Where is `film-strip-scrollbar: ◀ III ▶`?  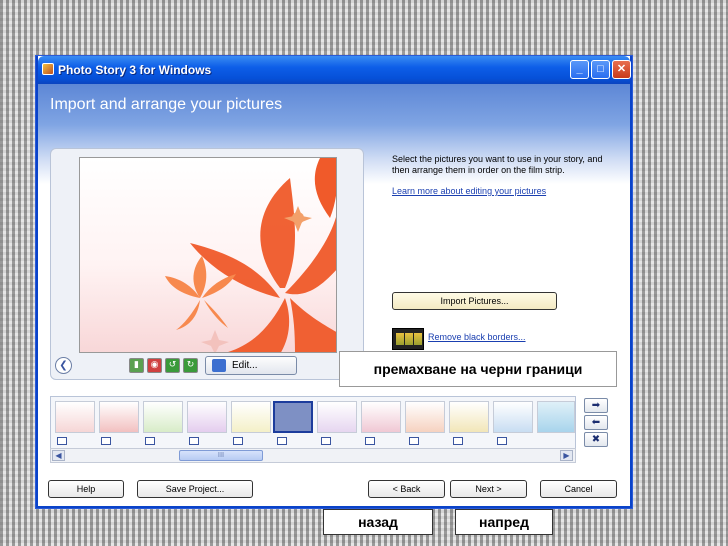
film-strip-scrollbar: ◀ III ▶ is located at coordinates (313, 455).